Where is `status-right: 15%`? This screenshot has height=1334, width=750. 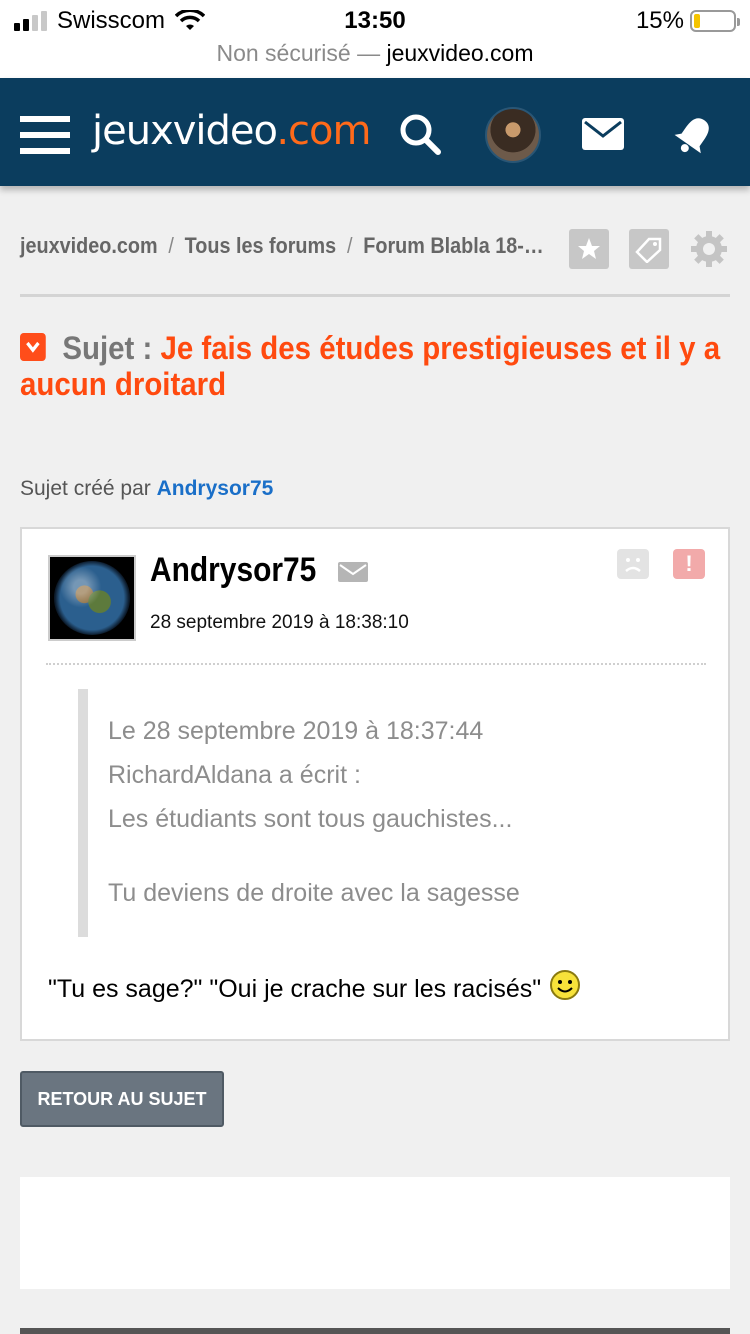 status-right: 15% is located at coordinates (687, 21).